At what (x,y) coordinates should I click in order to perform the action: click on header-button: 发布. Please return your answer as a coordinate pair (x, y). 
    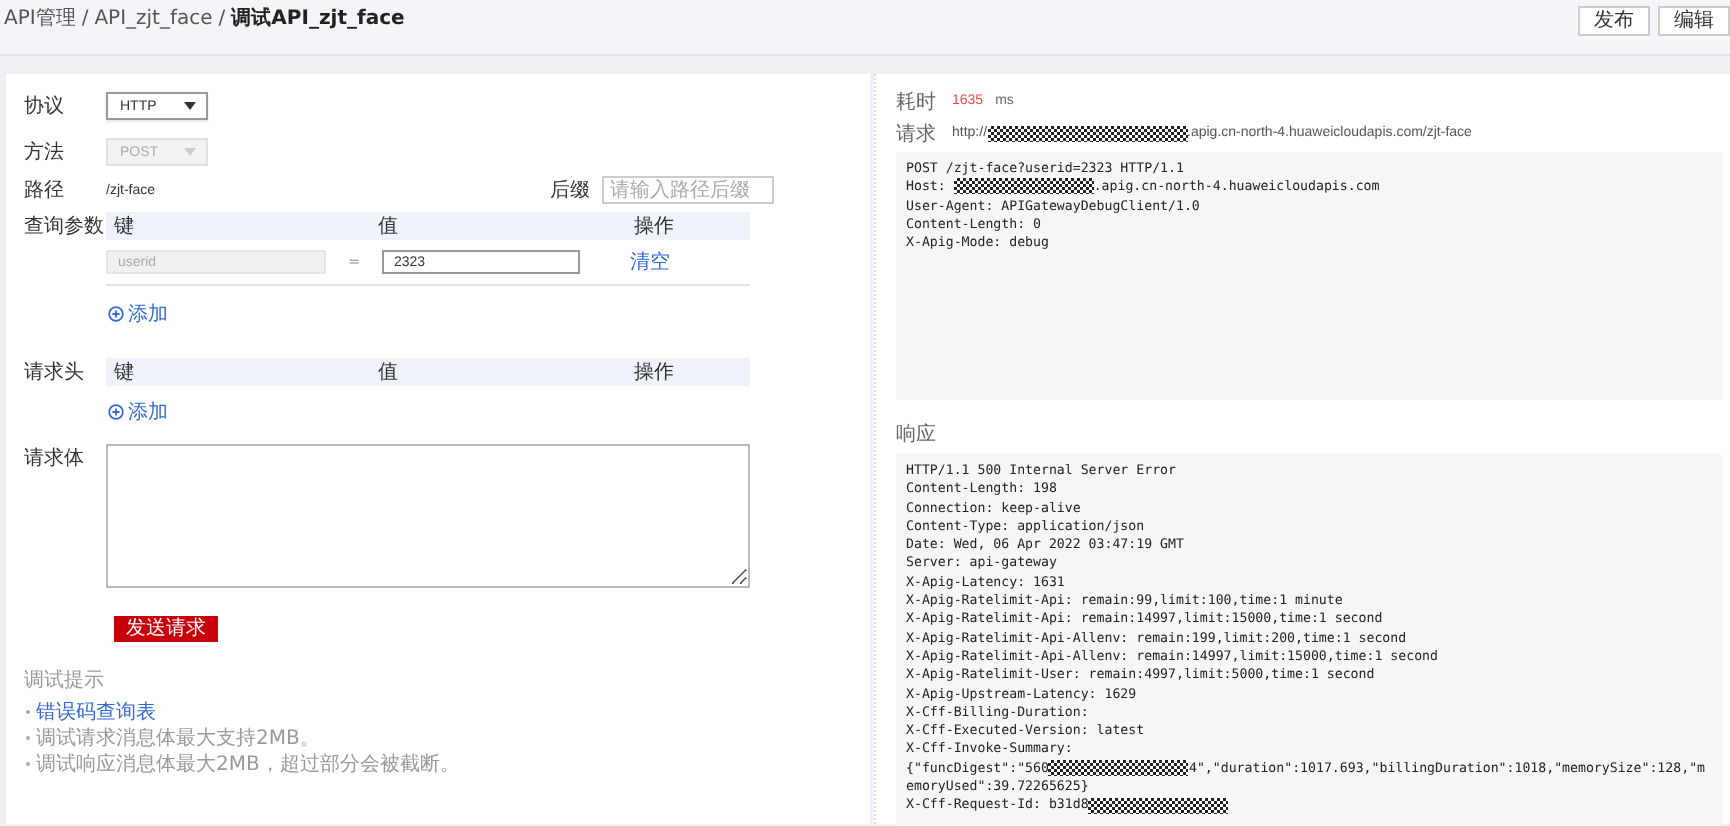
    Looking at the image, I should click on (1614, 21).